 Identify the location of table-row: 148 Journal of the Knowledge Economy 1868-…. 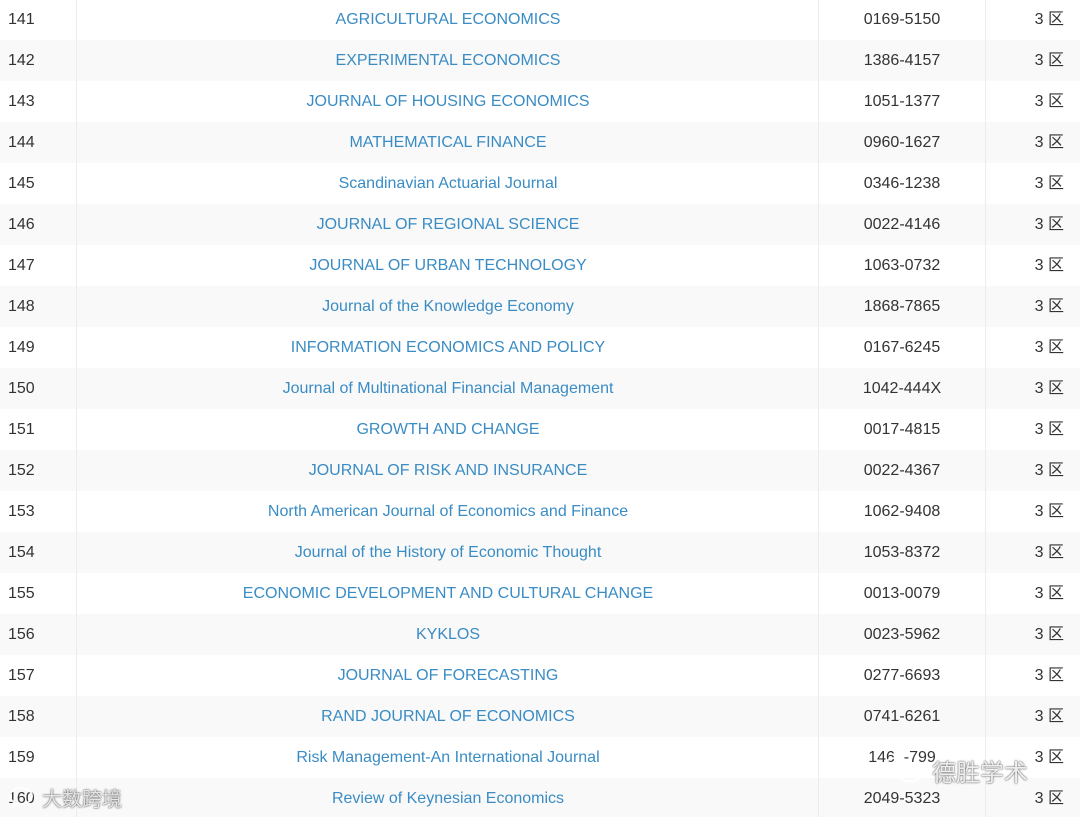
(540, 306).